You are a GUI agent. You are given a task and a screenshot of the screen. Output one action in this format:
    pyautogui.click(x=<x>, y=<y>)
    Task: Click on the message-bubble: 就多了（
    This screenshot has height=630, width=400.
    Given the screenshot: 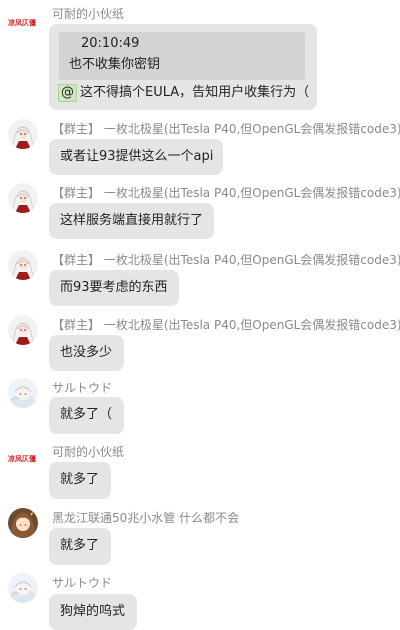 What is the action you would take?
    pyautogui.click(x=86, y=415)
    